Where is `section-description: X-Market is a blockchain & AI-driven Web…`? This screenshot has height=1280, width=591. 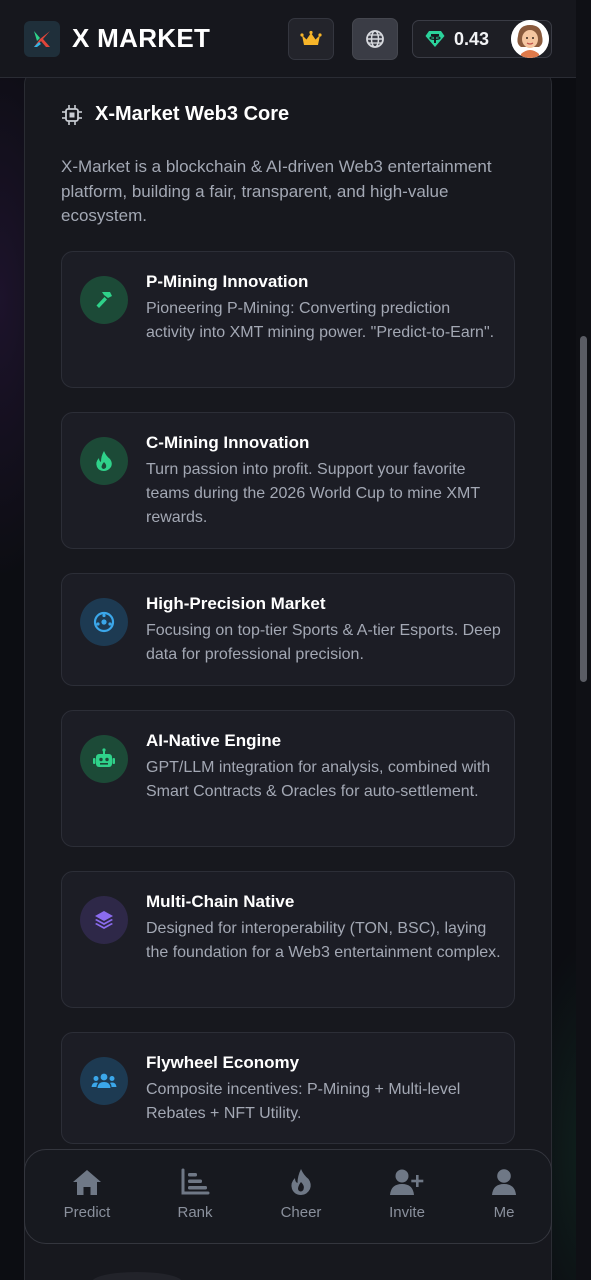 section-description: X-Market is a blockchain & AI-driven Web… is located at coordinates (276, 191).